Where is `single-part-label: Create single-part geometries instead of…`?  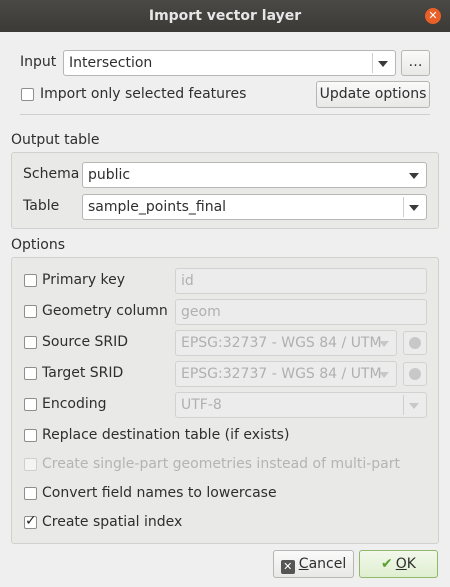 single-part-label: Create single-part geometries instead of… is located at coordinates (221, 464).